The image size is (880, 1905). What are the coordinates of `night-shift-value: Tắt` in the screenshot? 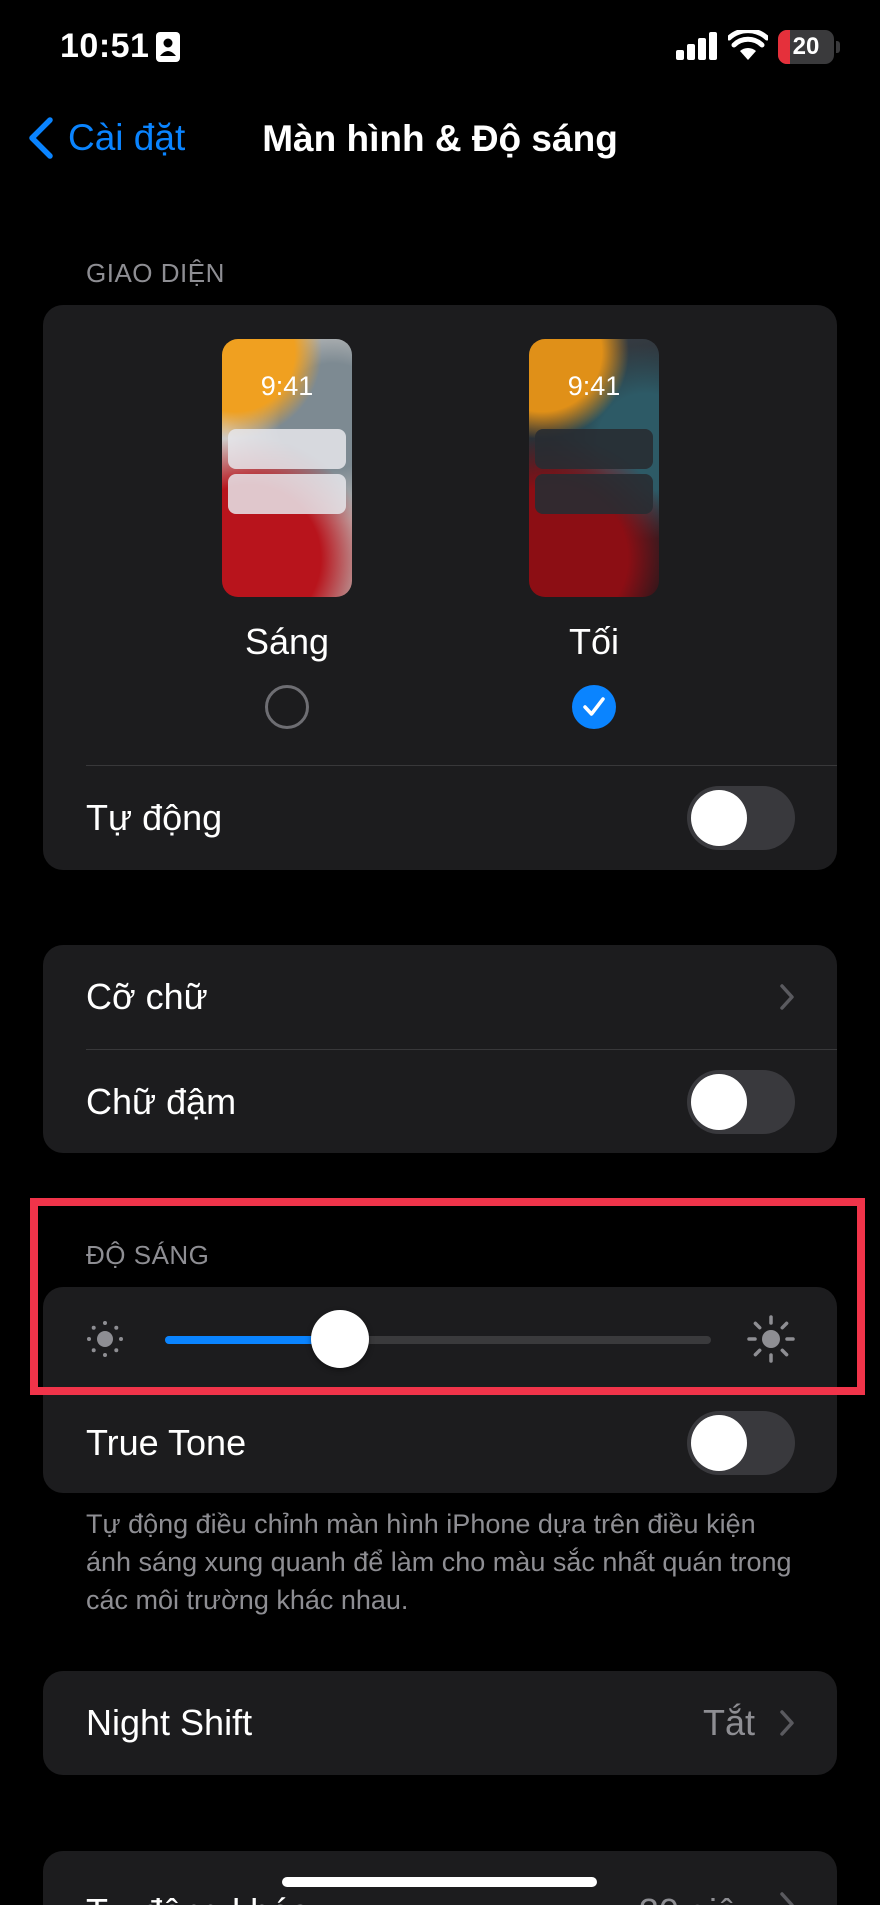 It's located at (728, 1722).